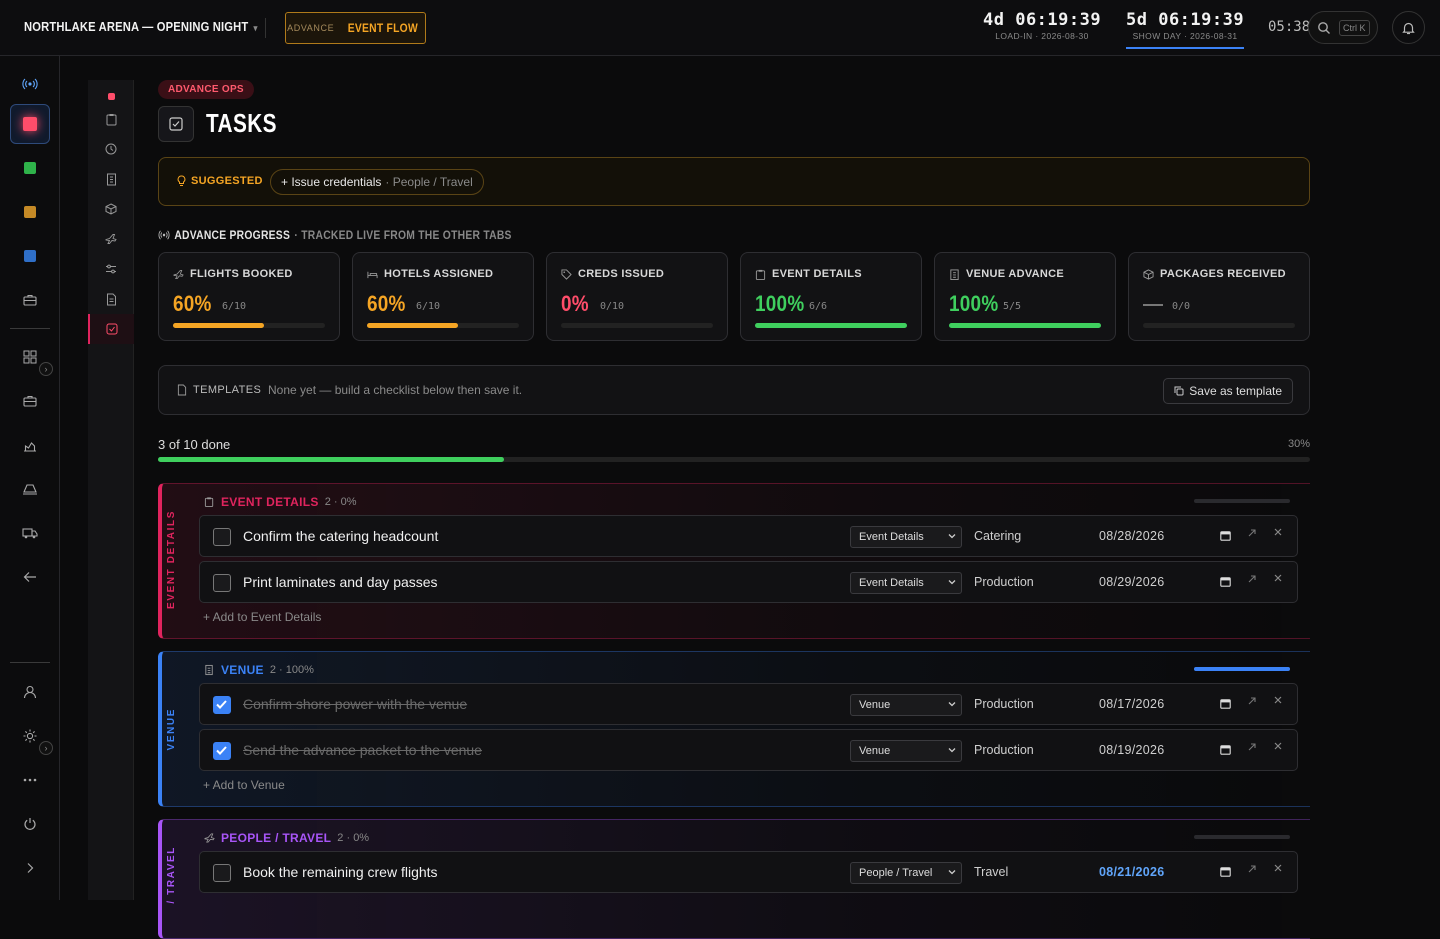 The image size is (1440, 939). What do you see at coordinates (280, 502) in the screenshot?
I see `section-header: EVENT DETAILS 2 · 0%` at bounding box center [280, 502].